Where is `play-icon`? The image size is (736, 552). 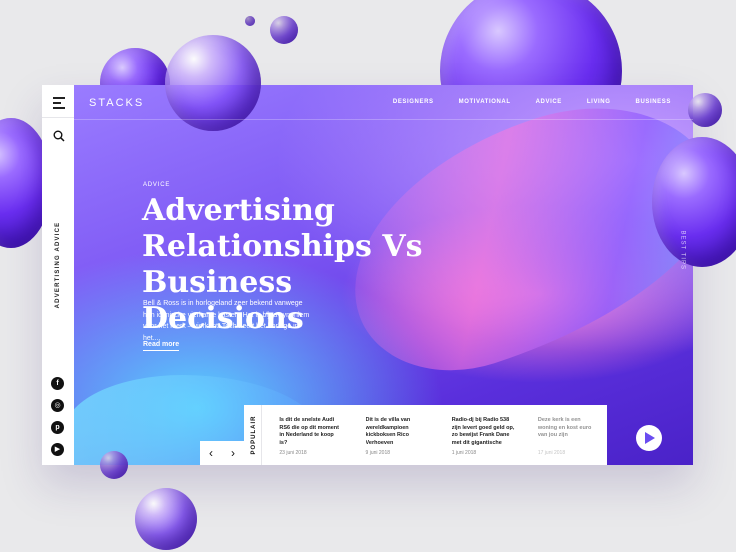
play-icon is located at coordinates (650, 438).